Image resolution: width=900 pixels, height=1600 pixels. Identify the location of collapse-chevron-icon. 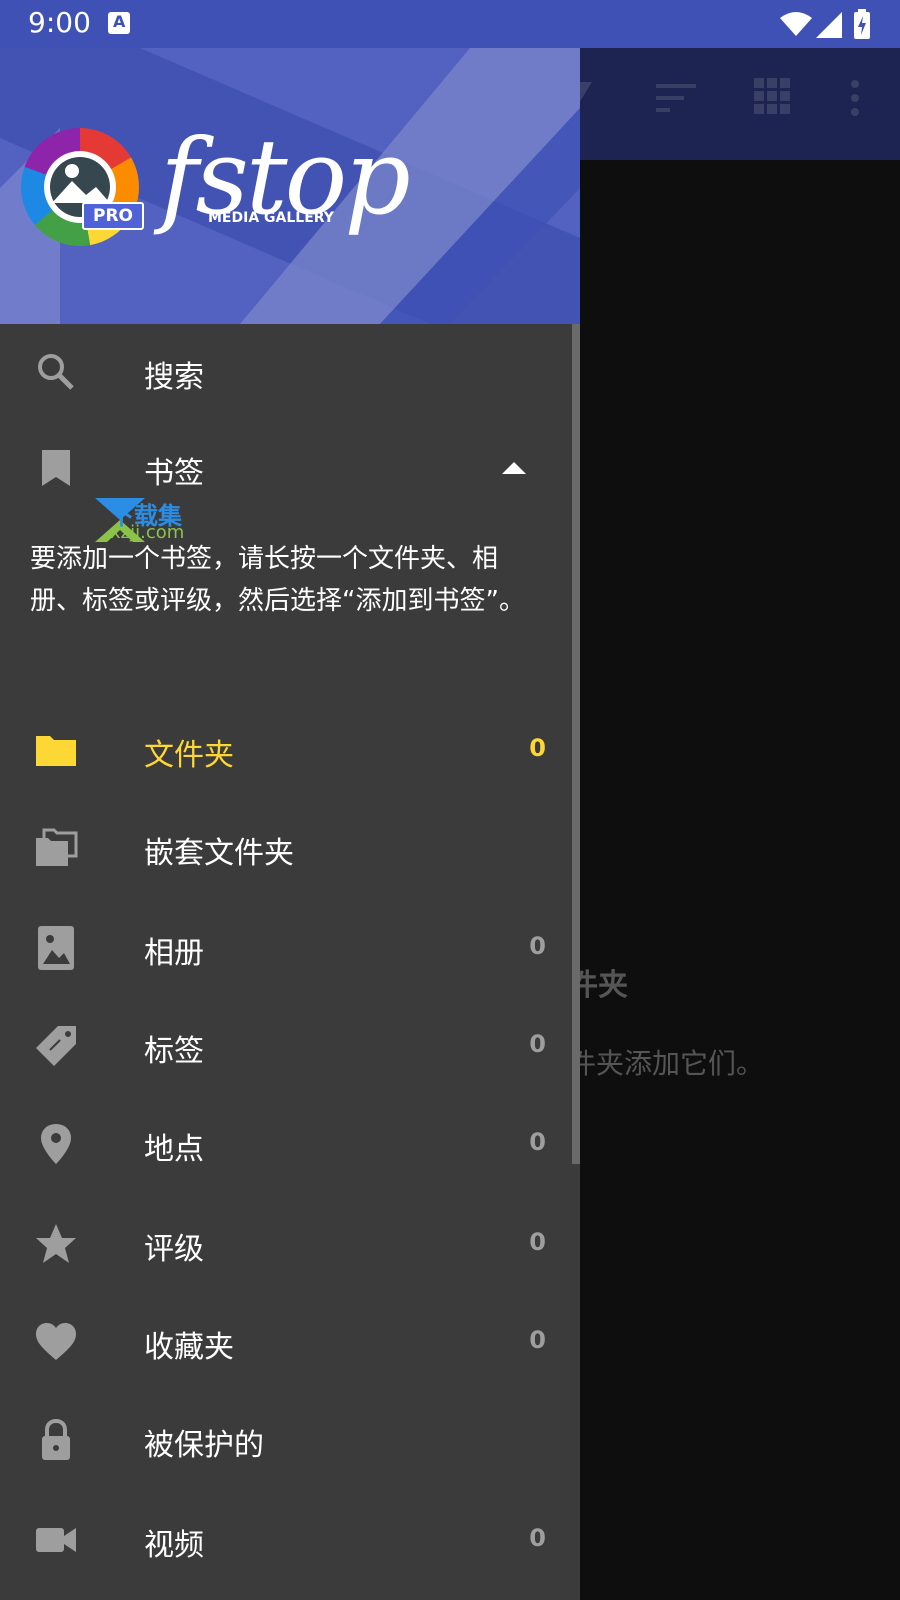
(514, 468).